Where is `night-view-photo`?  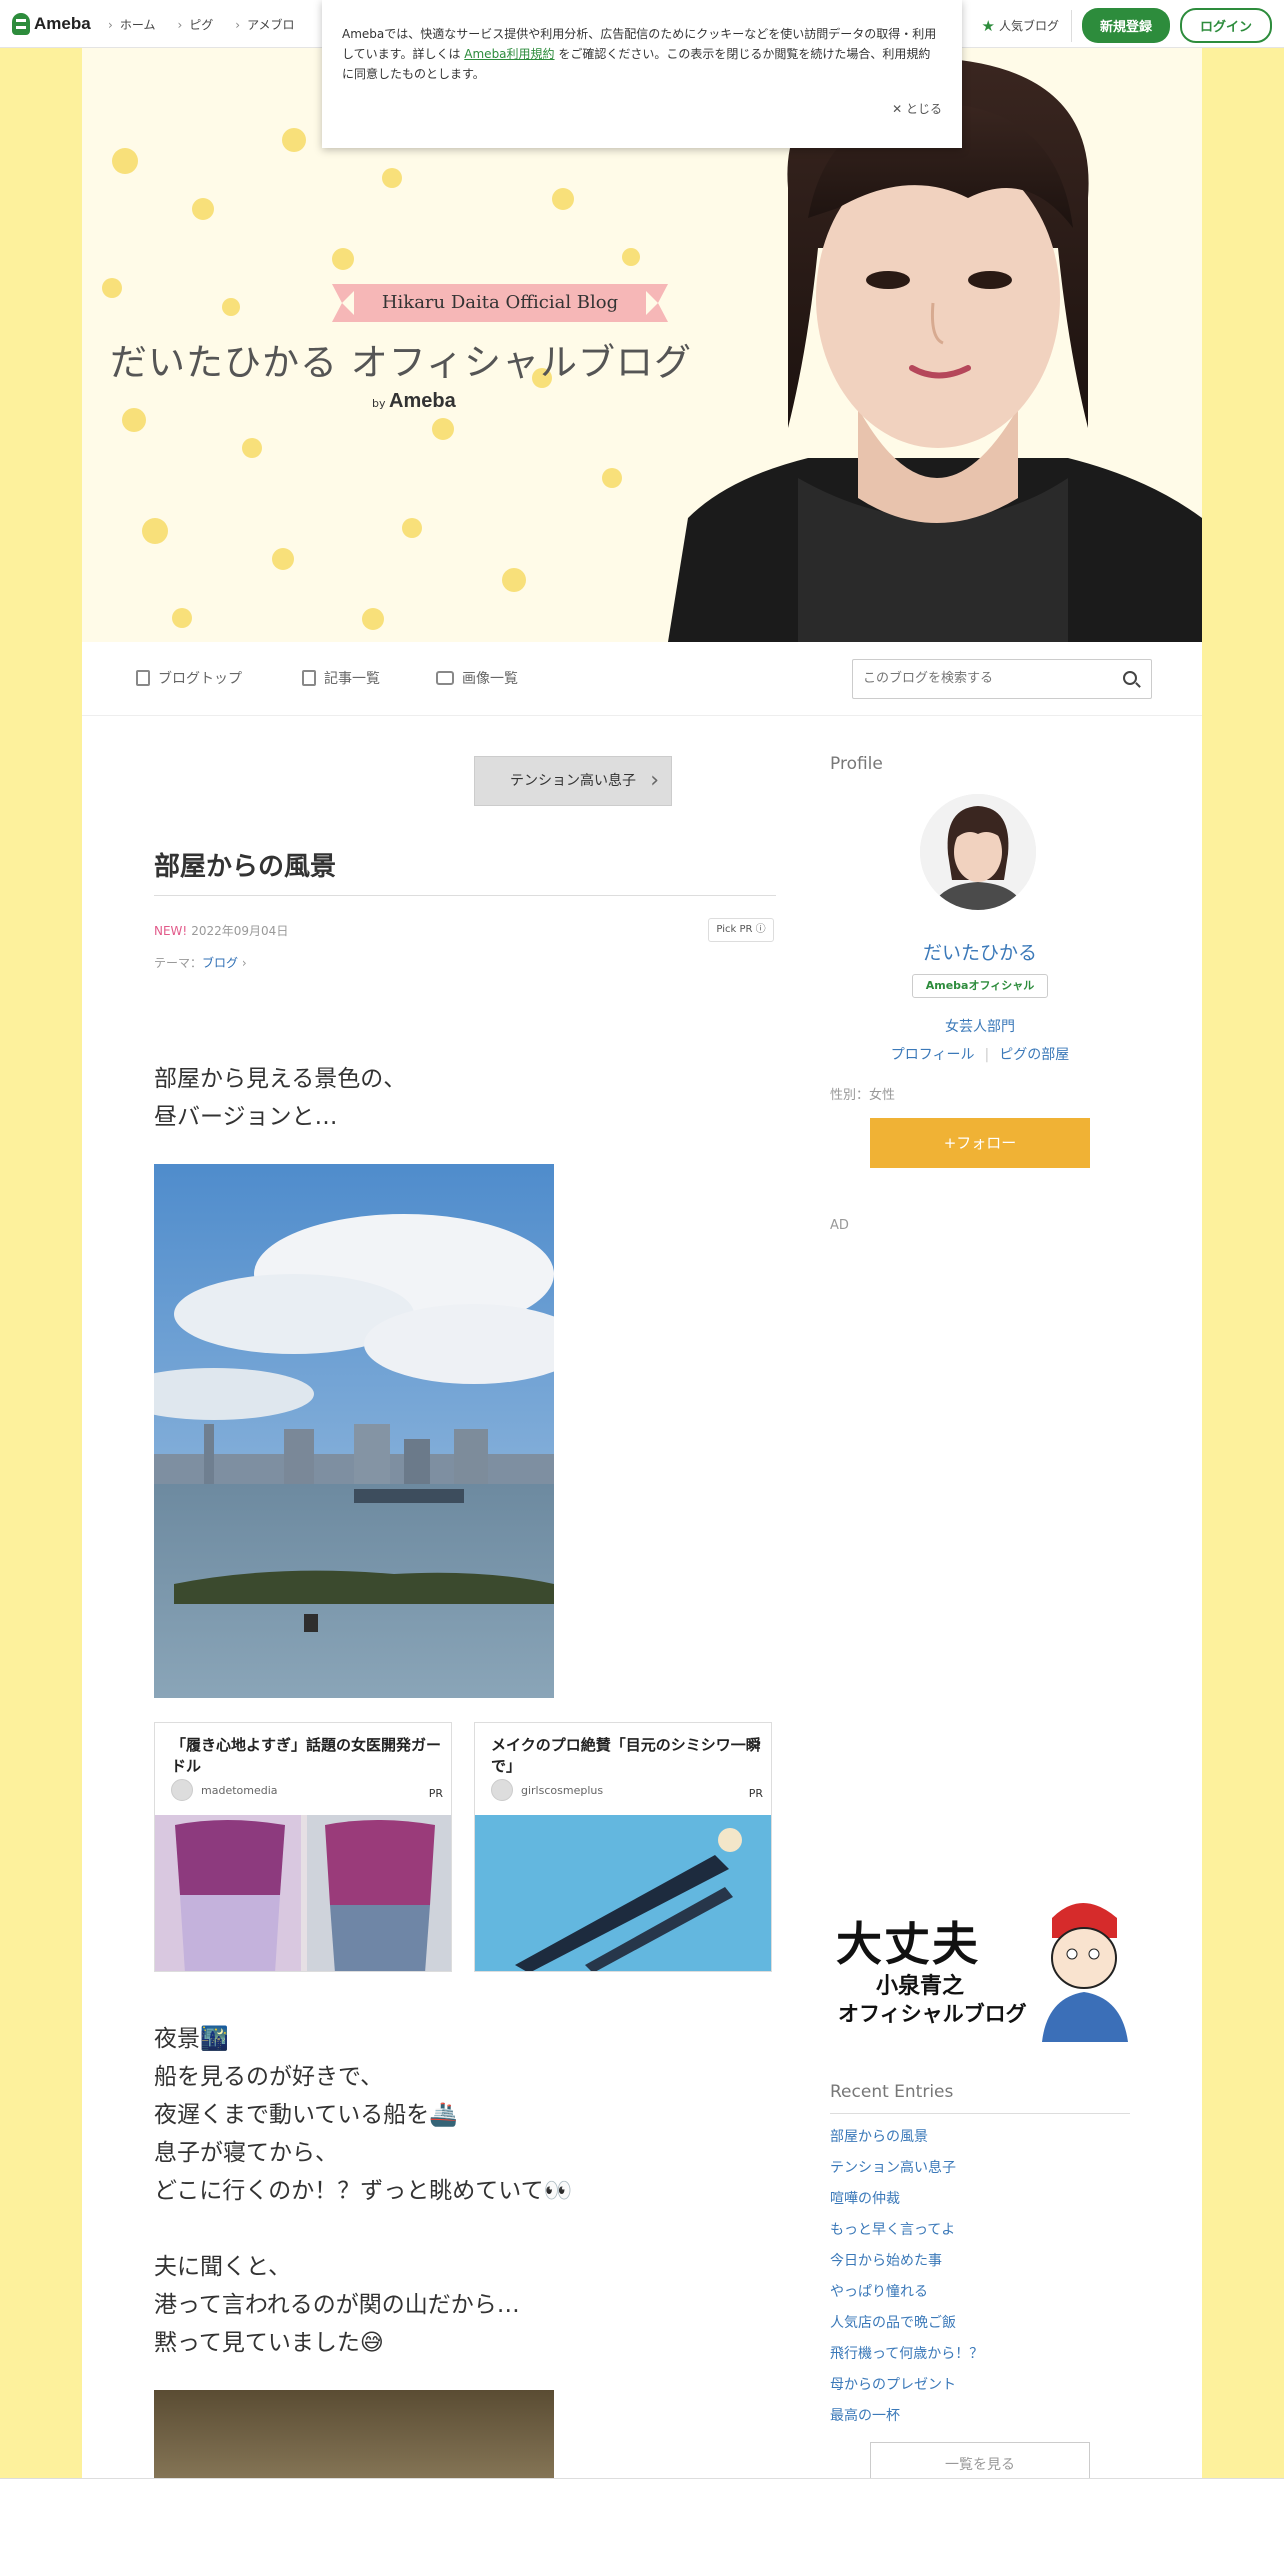 night-view-photo is located at coordinates (354, 2434).